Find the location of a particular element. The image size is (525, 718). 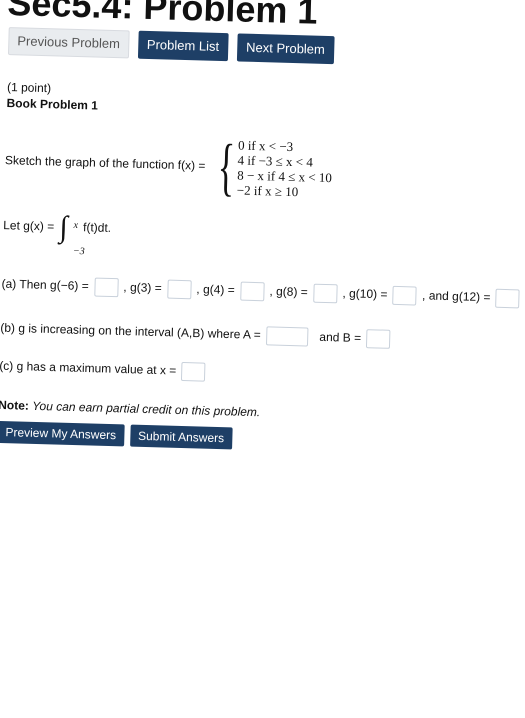

g3-label: , g(3) = is located at coordinates (142, 288).